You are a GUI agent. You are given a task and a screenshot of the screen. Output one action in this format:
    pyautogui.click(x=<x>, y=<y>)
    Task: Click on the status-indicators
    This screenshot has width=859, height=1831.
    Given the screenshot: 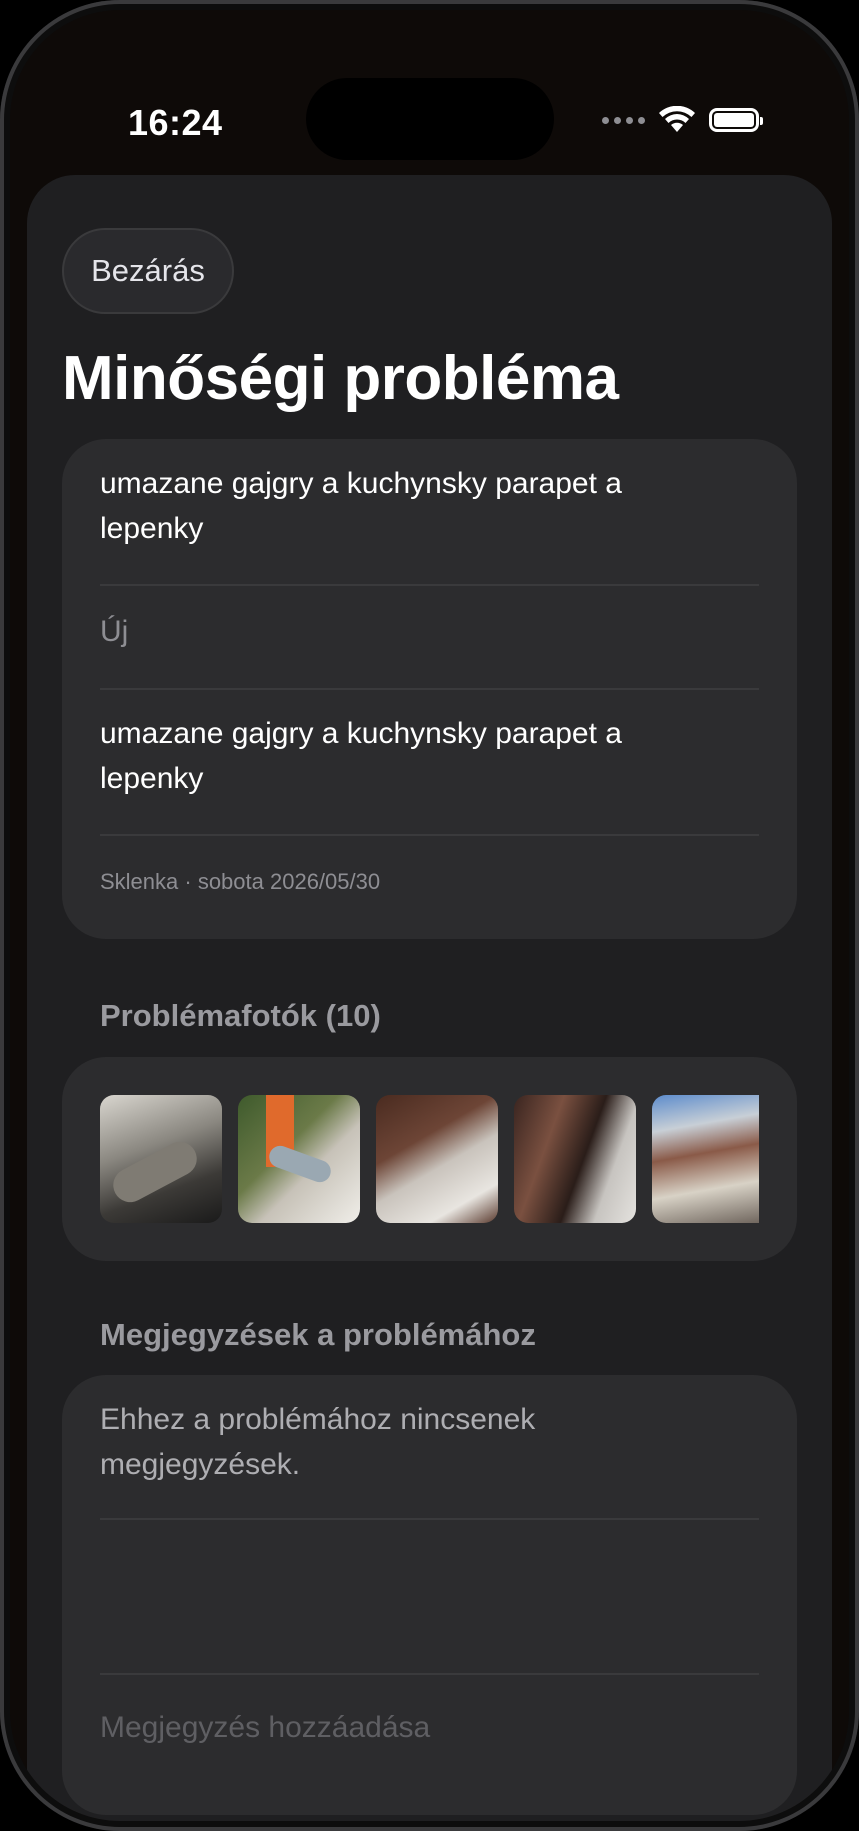 What is the action you would take?
    pyautogui.click(x=682, y=120)
    